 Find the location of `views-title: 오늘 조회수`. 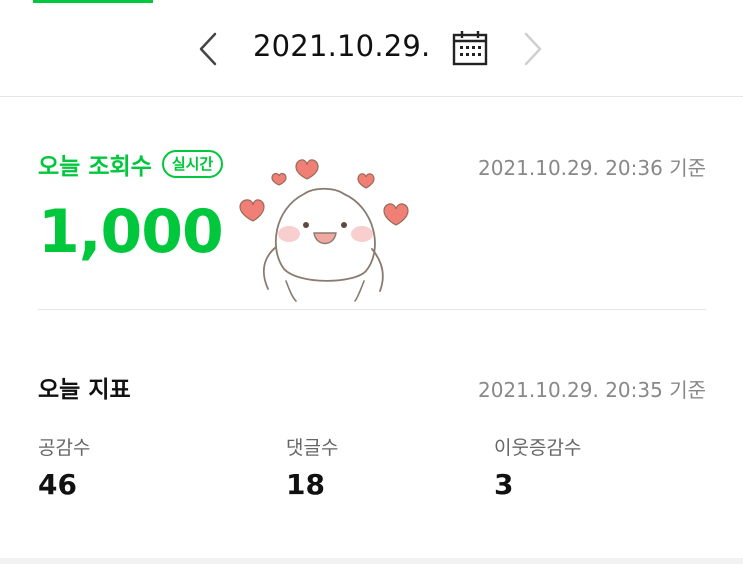

views-title: 오늘 조회수 is located at coordinates (95, 167).